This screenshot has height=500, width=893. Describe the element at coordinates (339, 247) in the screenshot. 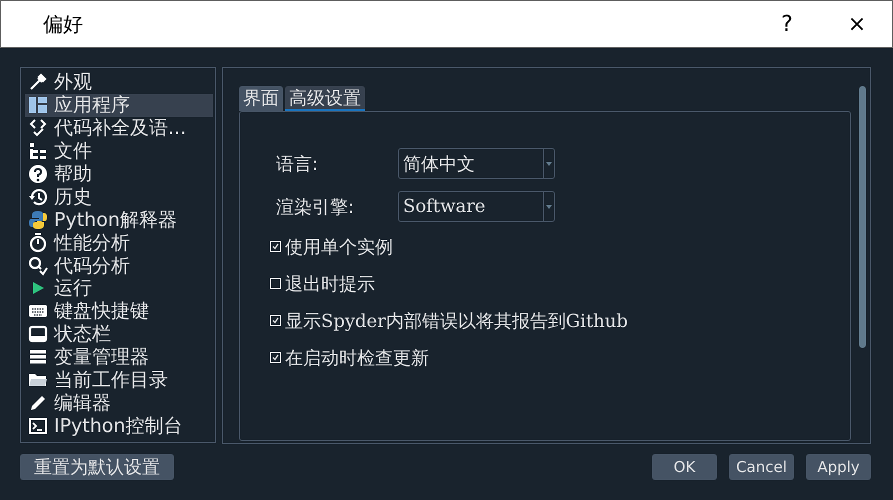

I see `checkbox-label: 使用单个实例` at that location.